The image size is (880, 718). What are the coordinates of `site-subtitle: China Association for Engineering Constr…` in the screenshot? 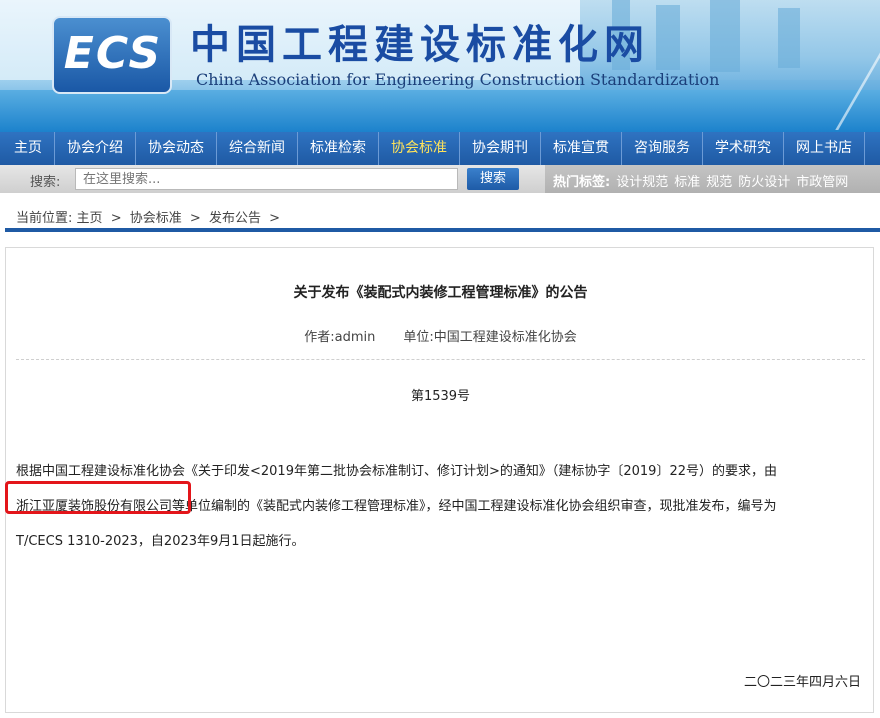 It's located at (458, 79).